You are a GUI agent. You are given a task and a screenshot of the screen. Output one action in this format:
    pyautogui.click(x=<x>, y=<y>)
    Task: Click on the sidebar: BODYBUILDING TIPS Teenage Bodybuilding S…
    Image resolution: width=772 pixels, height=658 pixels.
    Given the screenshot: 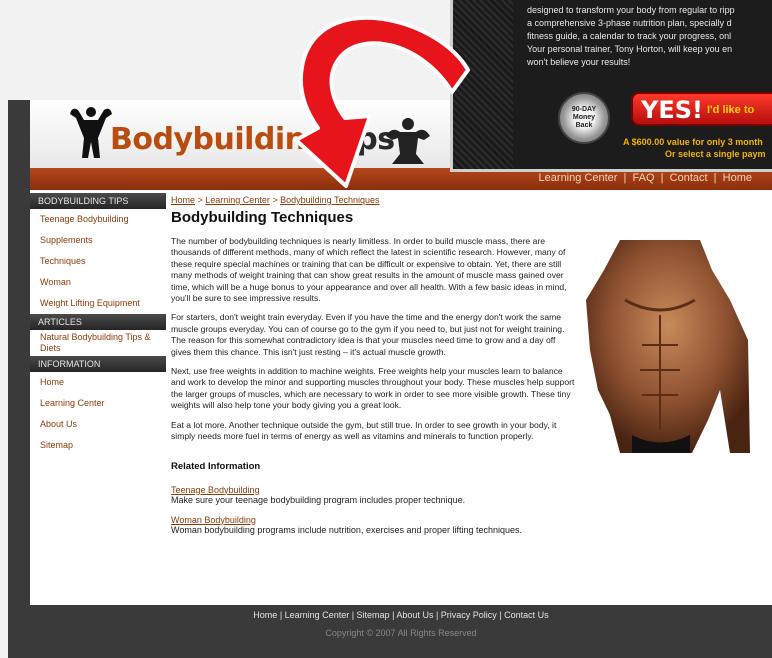 What is the action you would take?
    pyautogui.click(x=98, y=324)
    